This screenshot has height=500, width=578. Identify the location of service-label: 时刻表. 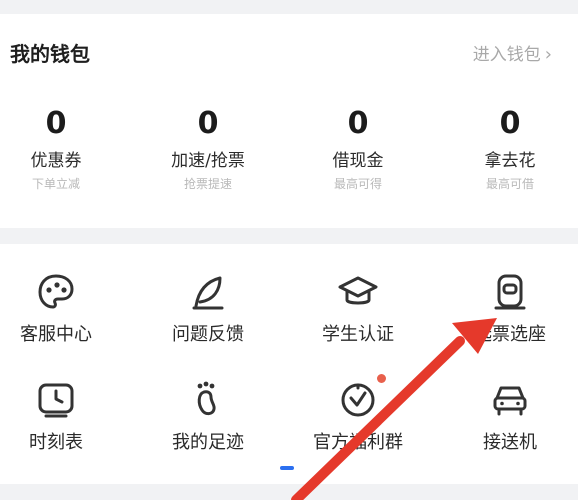
(56, 442).